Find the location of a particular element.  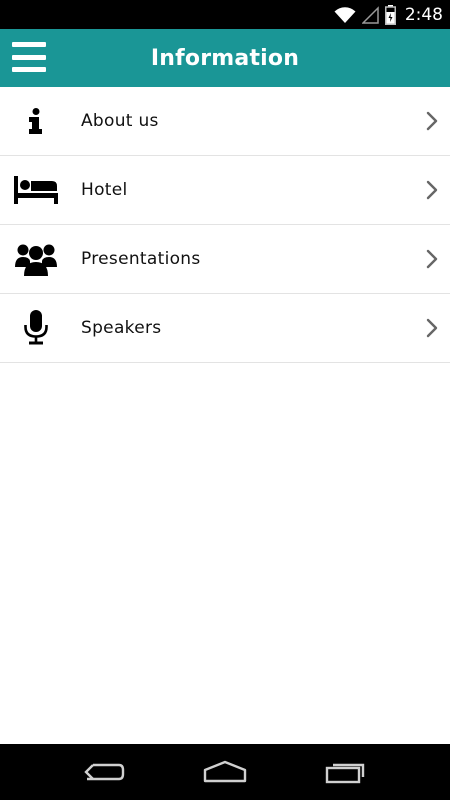

status-clock: 2:48 is located at coordinates (423, 14).